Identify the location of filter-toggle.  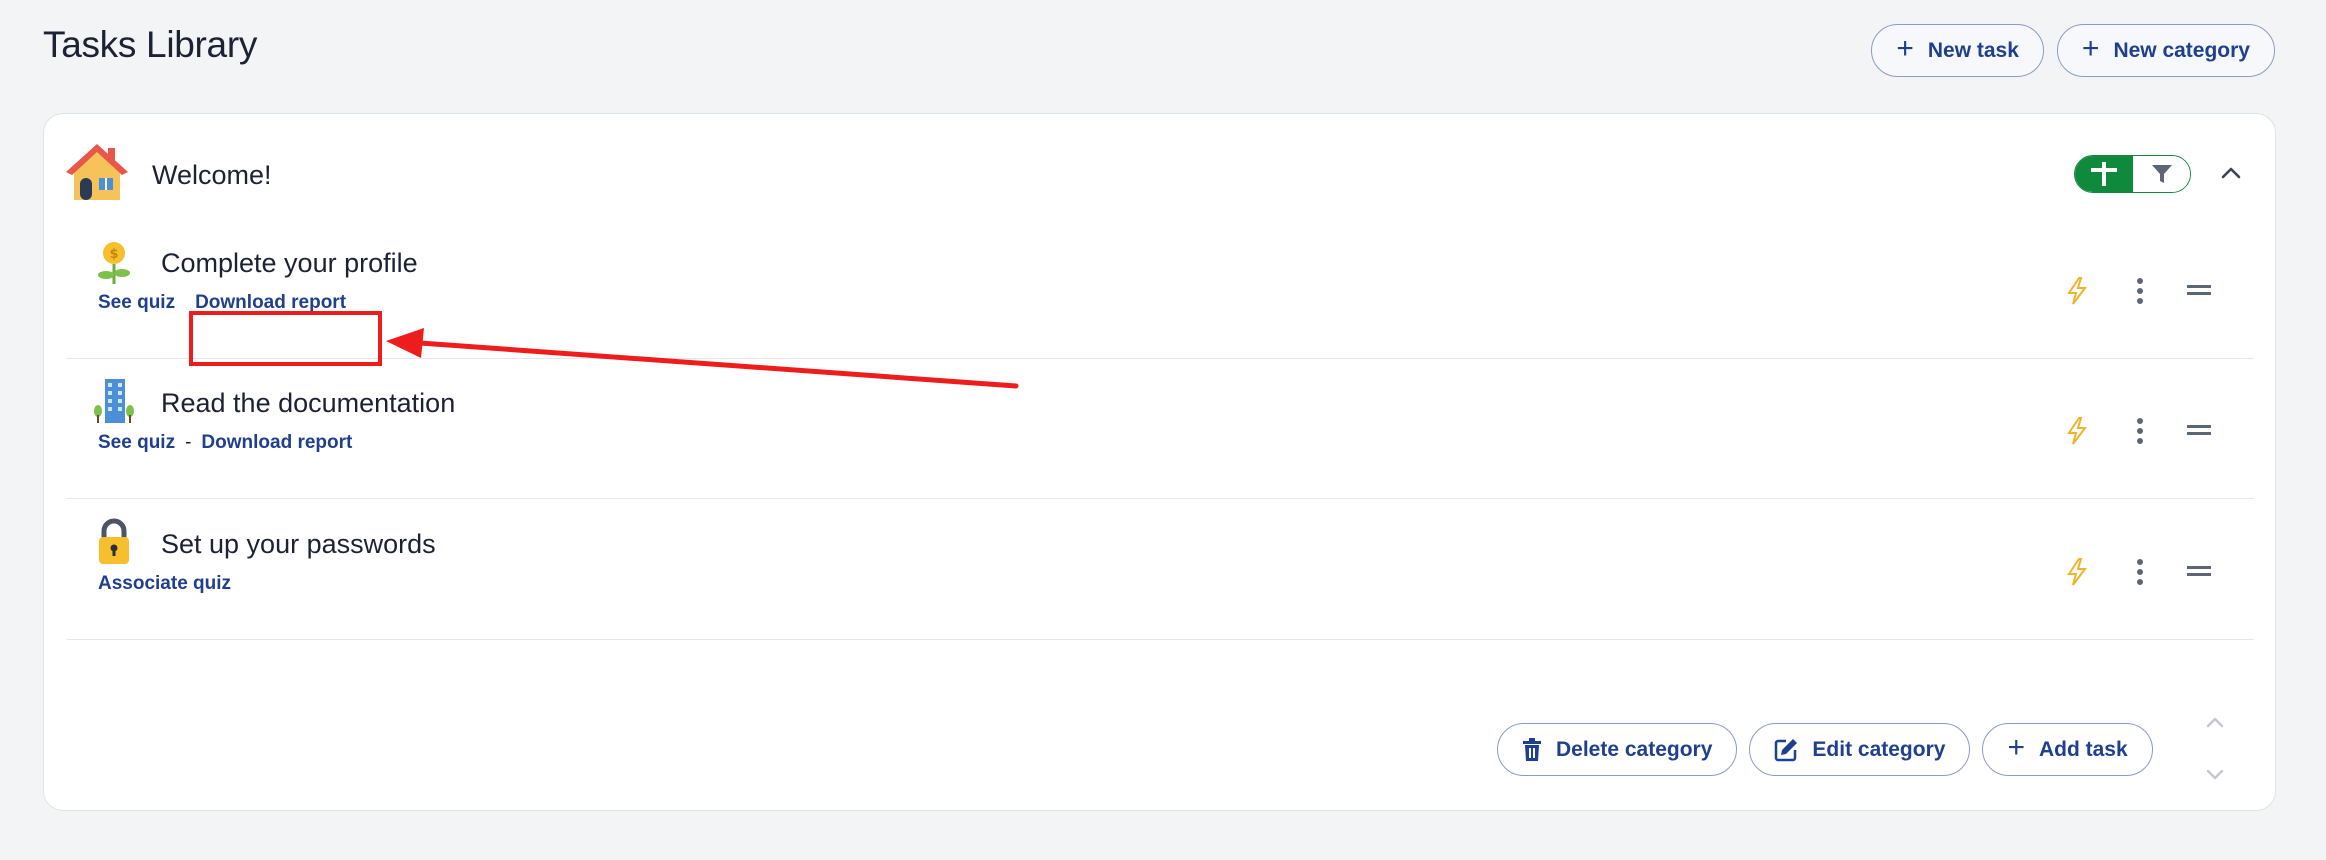
(2161, 174).